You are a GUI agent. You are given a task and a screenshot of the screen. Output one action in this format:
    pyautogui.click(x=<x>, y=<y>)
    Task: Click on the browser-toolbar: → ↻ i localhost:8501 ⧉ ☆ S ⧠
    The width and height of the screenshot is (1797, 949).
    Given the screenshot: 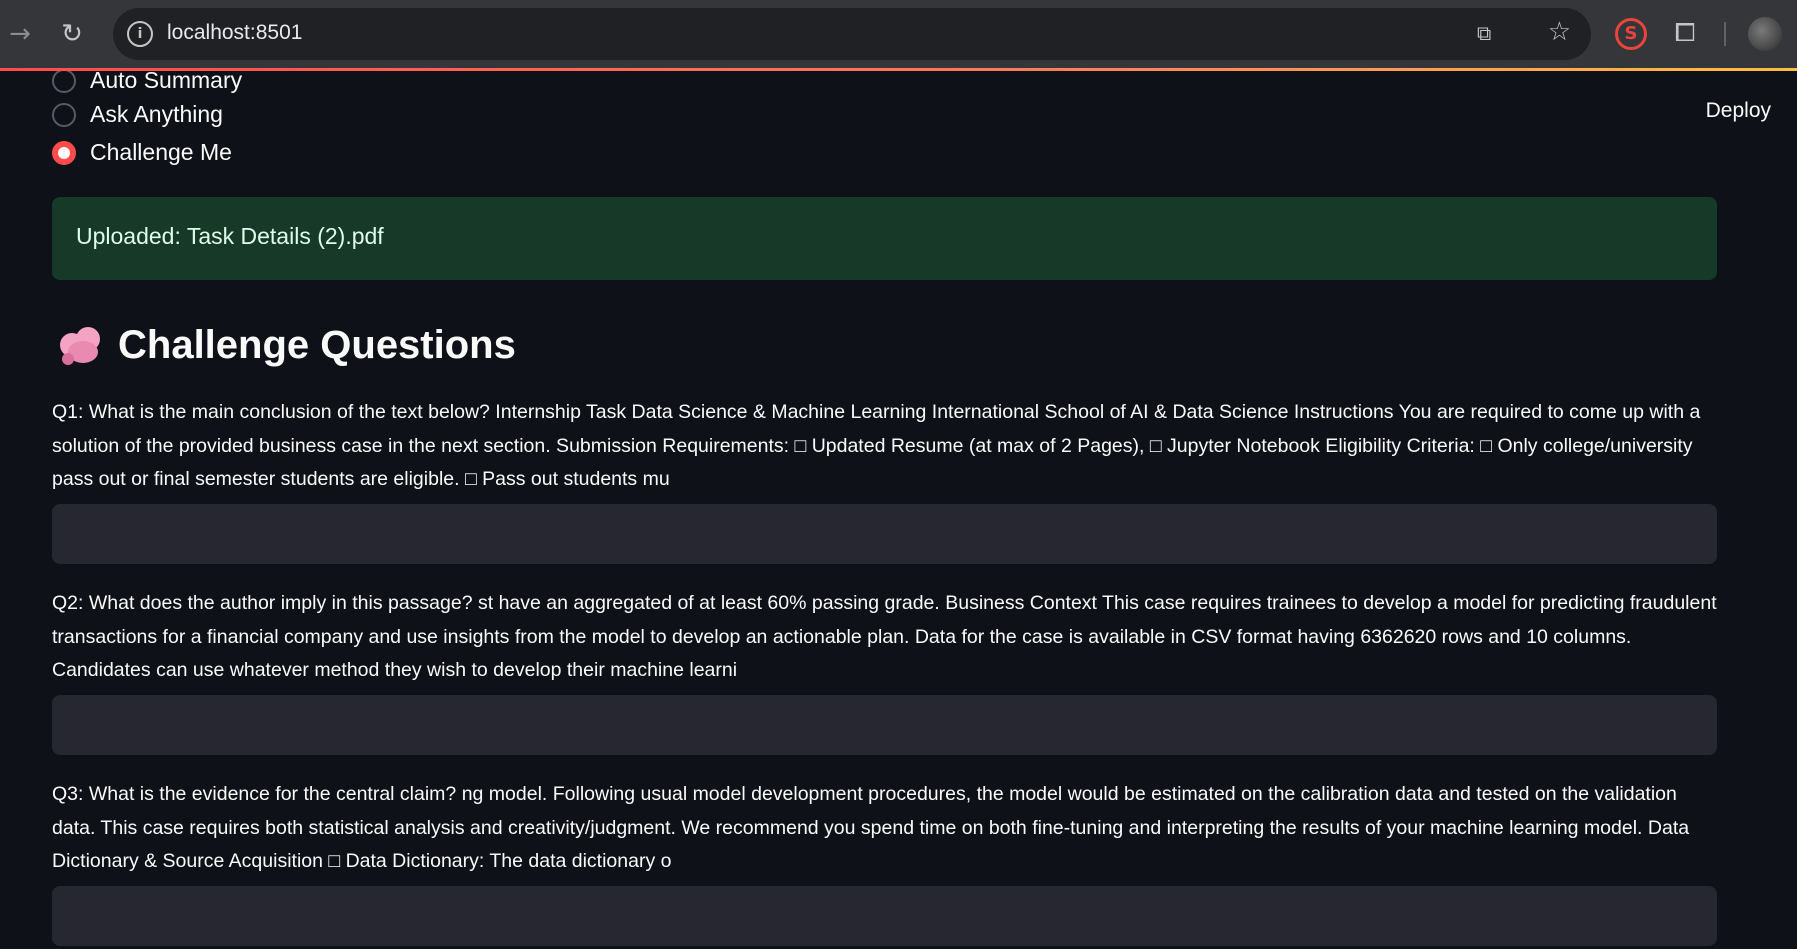 What is the action you would take?
    pyautogui.click(x=898, y=34)
    